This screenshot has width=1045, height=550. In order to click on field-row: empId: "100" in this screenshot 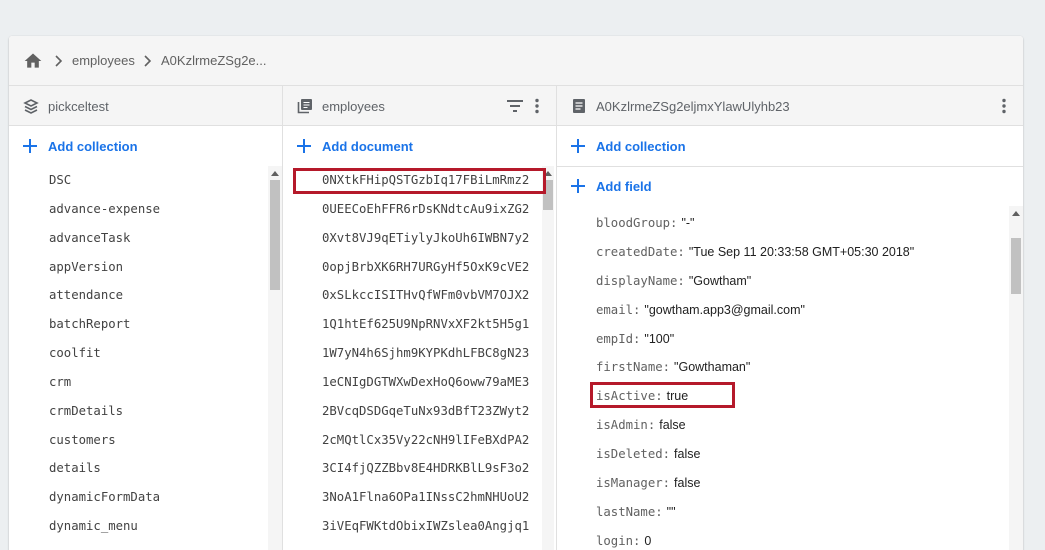, I will do `click(802, 339)`.